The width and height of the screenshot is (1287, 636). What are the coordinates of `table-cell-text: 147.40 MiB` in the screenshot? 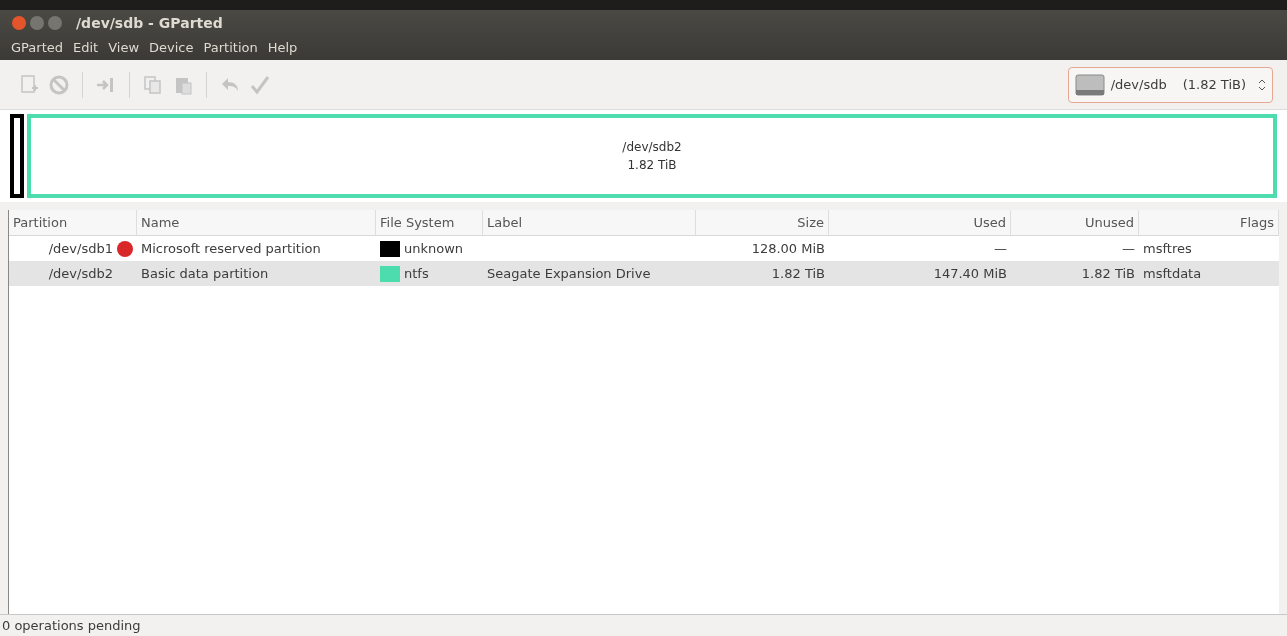 It's located at (970, 274).